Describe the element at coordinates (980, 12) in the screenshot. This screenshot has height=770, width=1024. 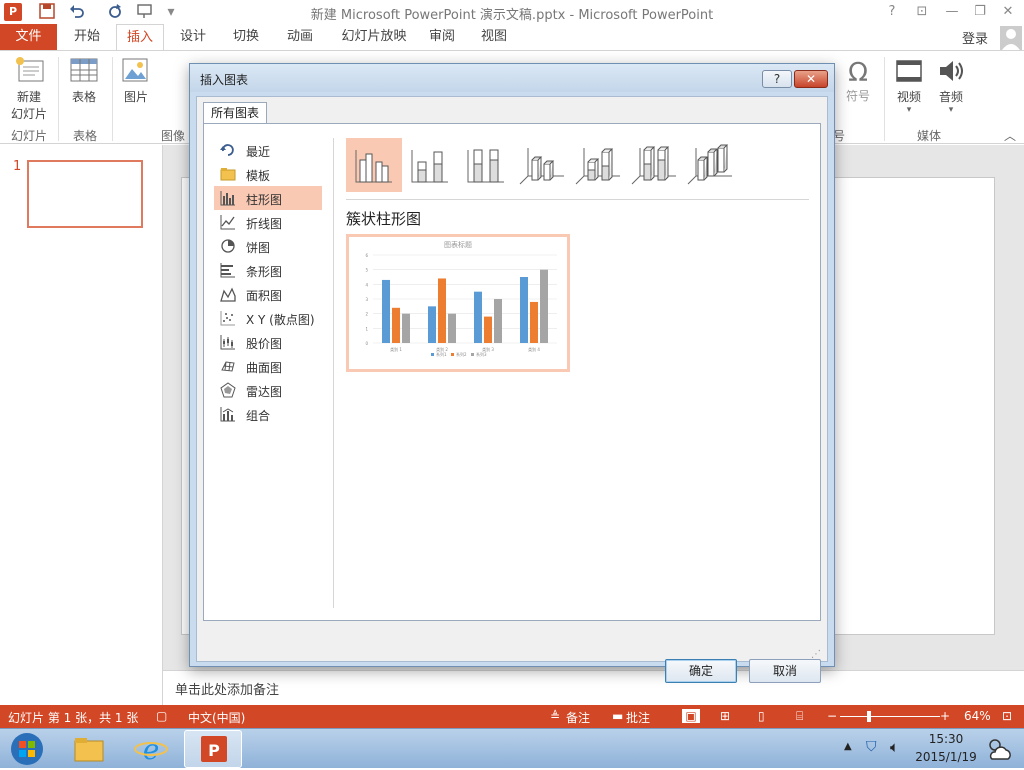
I see `restore-button: ❐` at that location.